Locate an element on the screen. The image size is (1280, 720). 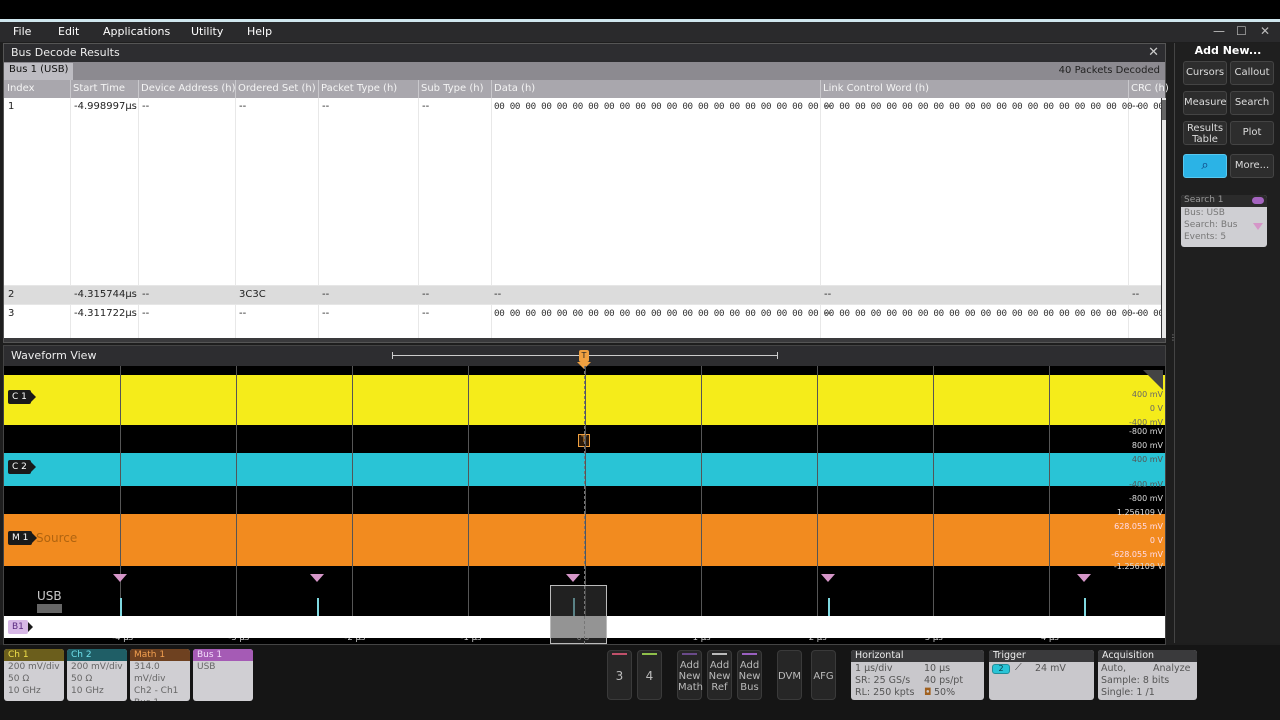
horizontal-duration: 10 µs is located at coordinates (937, 668).